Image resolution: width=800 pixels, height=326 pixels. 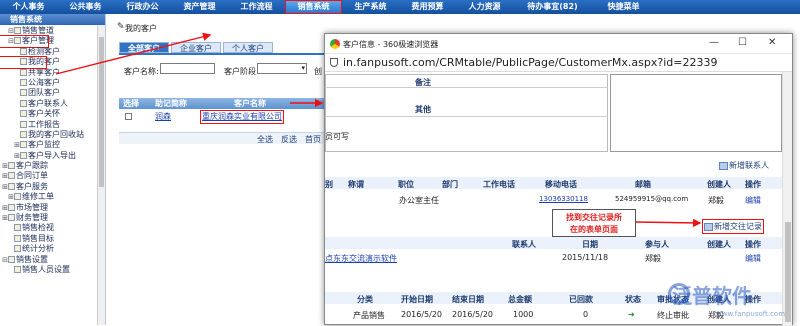 I want to click on watermark-text: 泛普软件, so click(x=712, y=296).